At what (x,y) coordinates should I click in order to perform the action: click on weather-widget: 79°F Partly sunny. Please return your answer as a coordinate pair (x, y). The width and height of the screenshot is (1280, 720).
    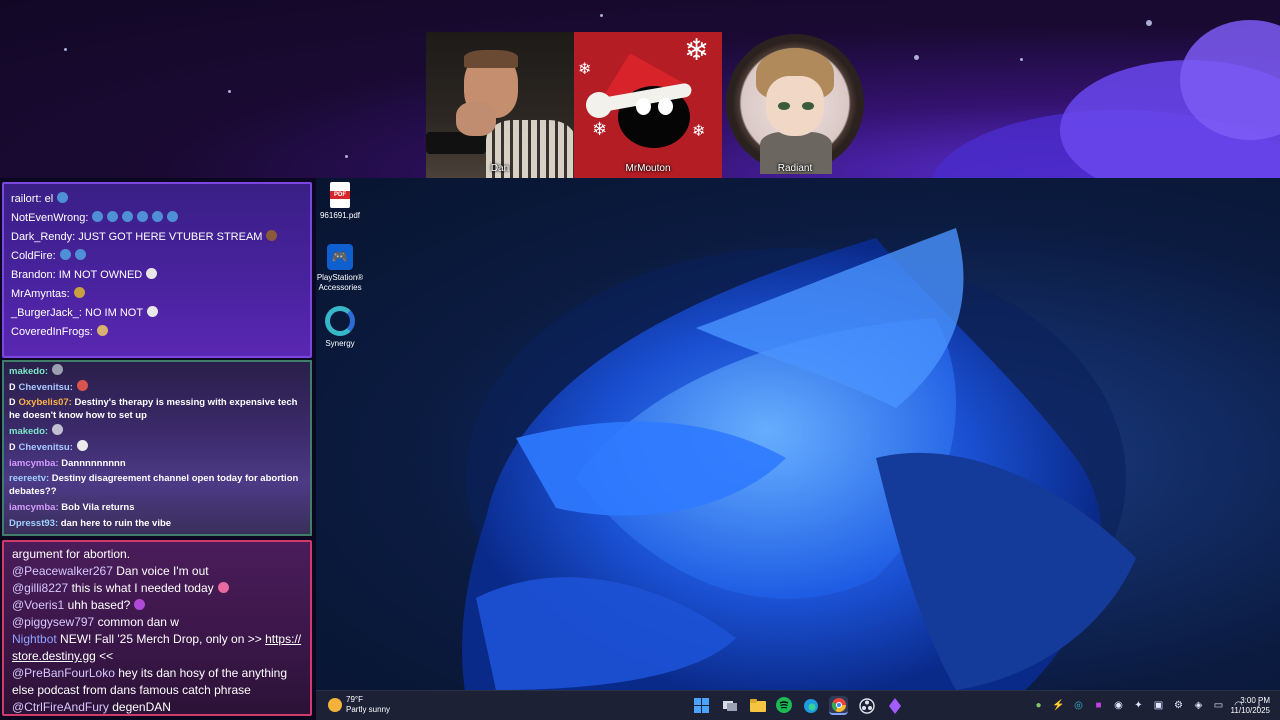
    Looking at the image, I should click on (359, 705).